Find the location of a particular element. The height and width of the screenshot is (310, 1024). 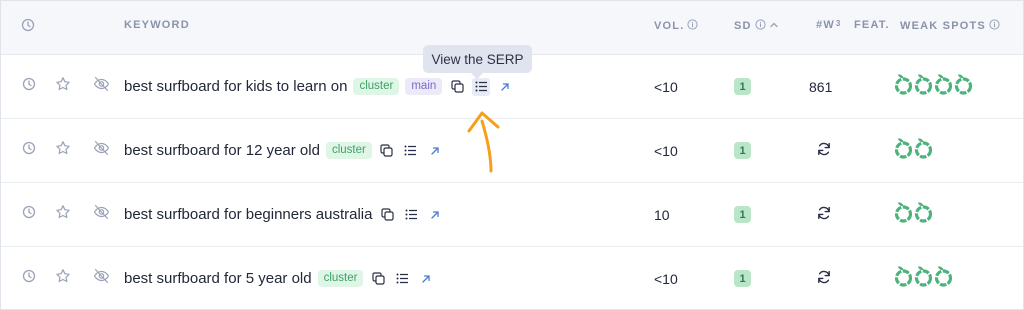

header-weak-spots: WEAK SPOTS is located at coordinates (950, 26).